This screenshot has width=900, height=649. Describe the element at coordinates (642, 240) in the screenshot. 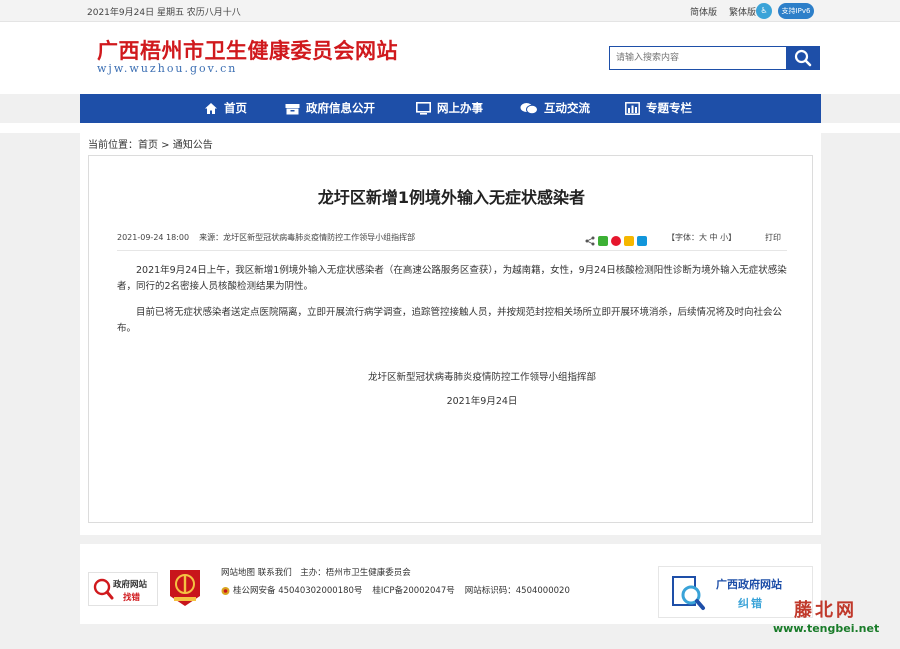

I see `qq-icon` at that location.